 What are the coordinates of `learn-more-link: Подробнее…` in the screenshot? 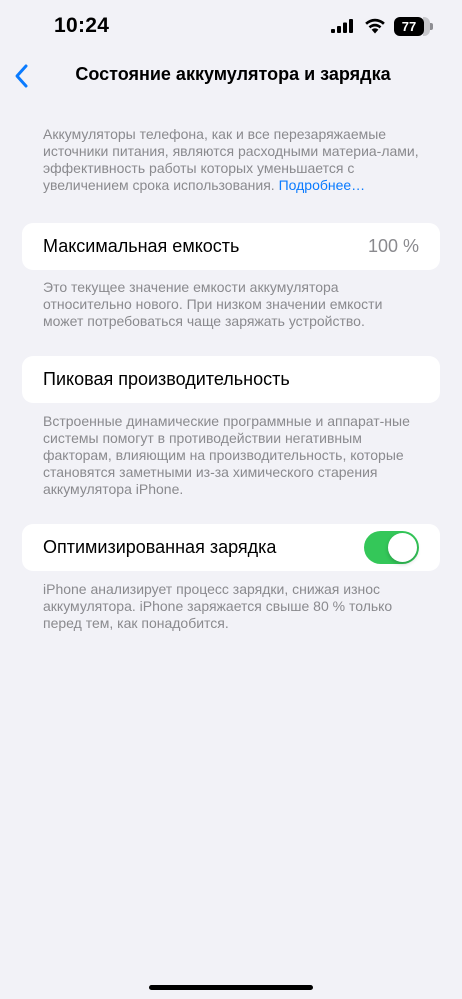 It's located at (322, 185).